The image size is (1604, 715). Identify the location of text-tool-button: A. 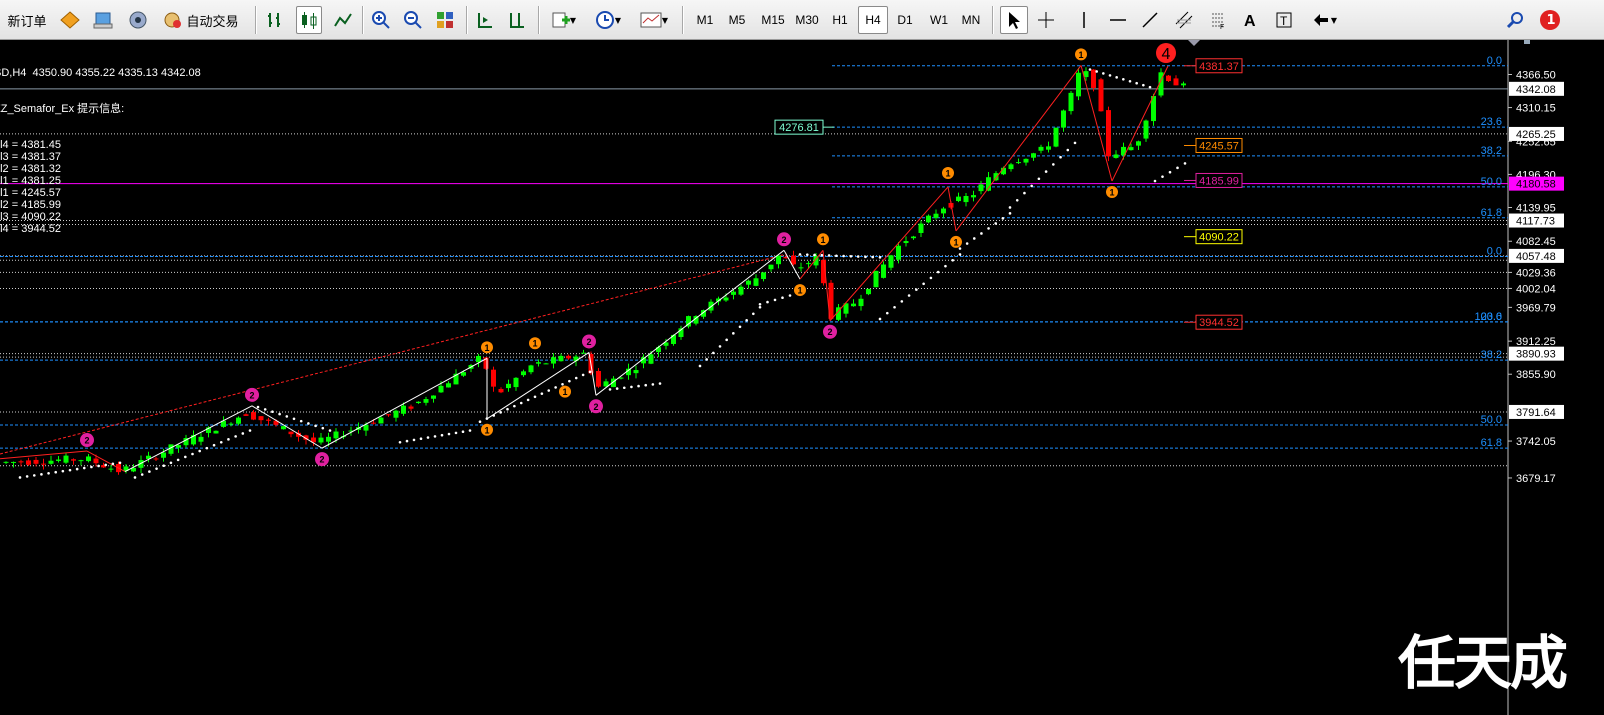
(1250, 20).